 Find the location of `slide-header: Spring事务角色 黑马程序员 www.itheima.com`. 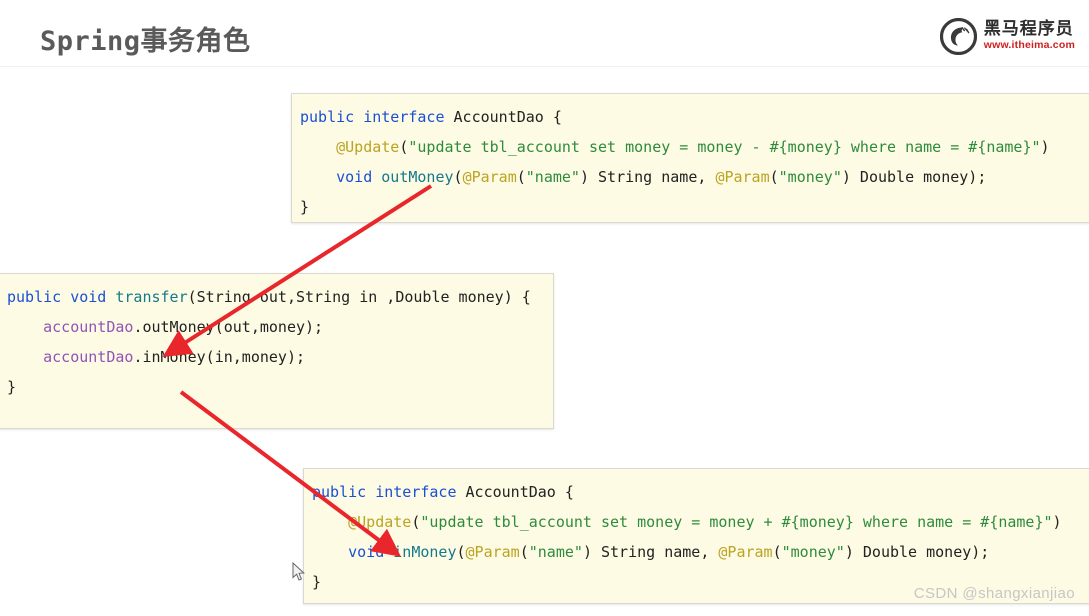

slide-header: Spring事务角色 黑马程序员 www.itheima.com is located at coordinates (544, 33).